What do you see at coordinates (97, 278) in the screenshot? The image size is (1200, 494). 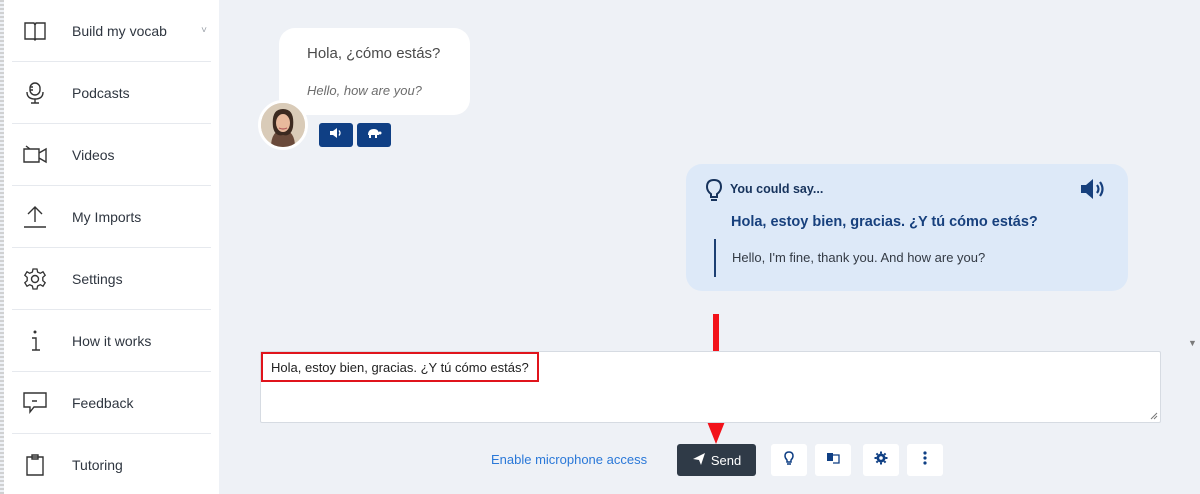 I see `sidebar-item-label: Settings` at bounding box center [97, 278].